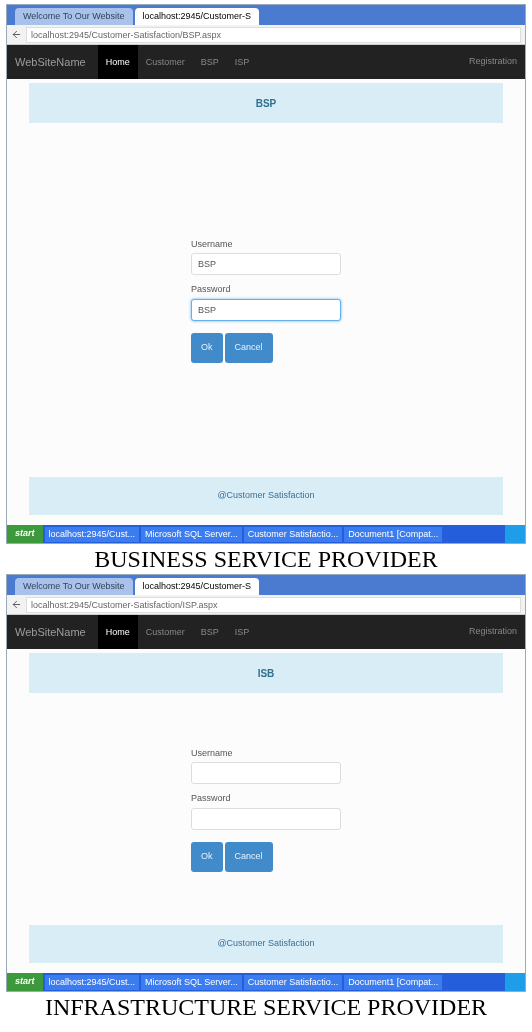 Image resolution: width=532 pixels, height=1032 pixels. What do you see at coordinates (266, 673) in the screenshot?
I see `page-header: ISB` at bounding box center [266, 673].